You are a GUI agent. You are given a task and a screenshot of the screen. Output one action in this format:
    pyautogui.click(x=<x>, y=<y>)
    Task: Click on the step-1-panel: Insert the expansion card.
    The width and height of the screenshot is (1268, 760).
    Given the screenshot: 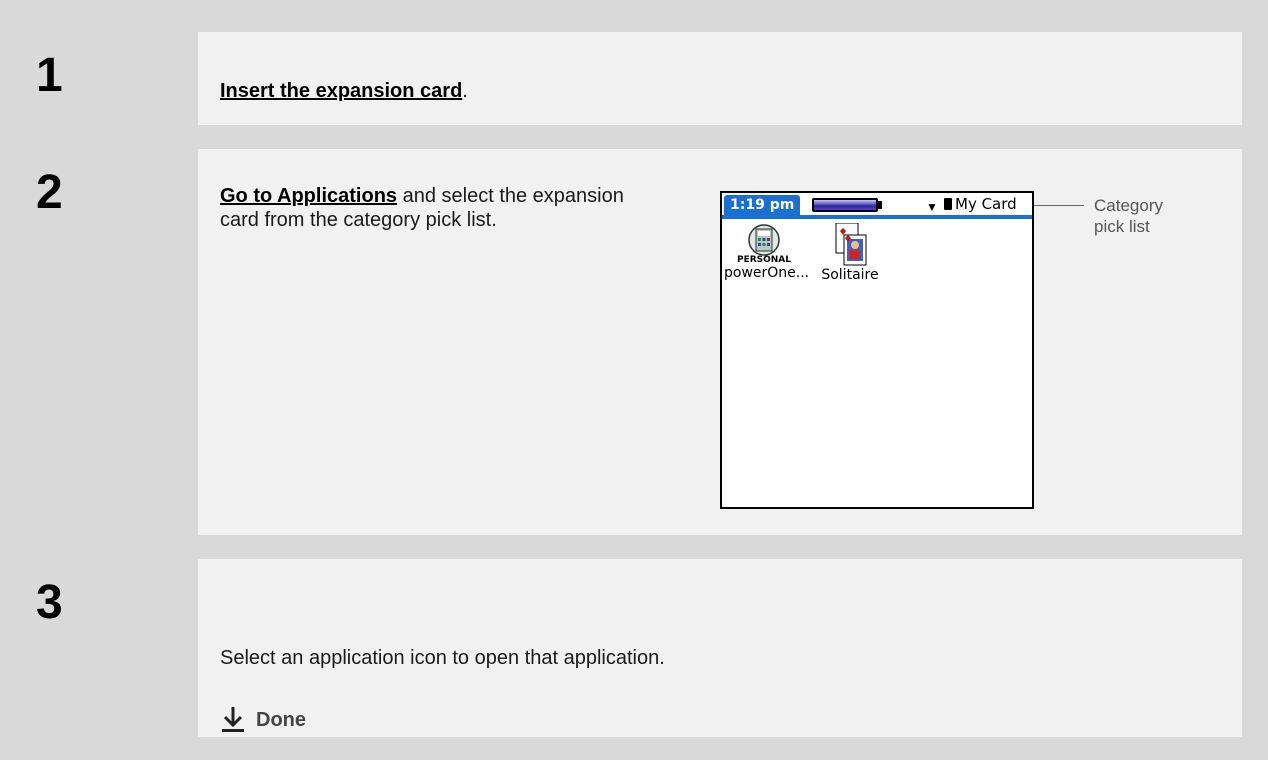 What is the action you would take?
    pyautogui.click(x=720, y=78)
    